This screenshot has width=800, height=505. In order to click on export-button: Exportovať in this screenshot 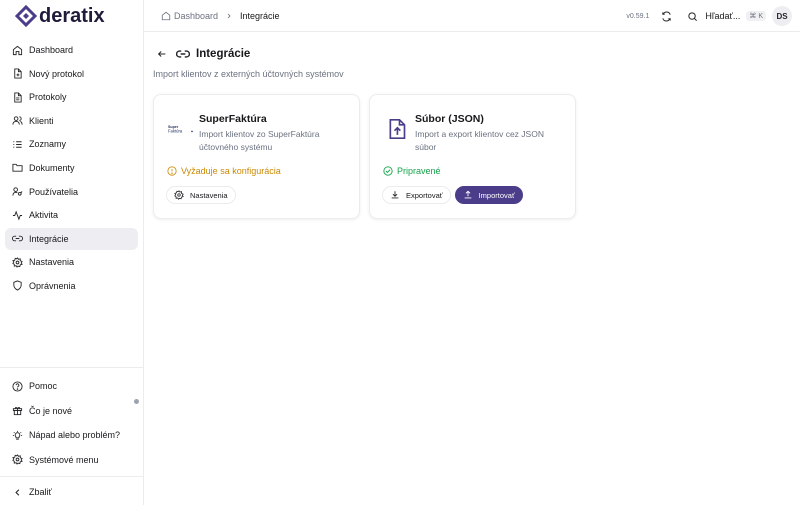, I will do `click(416, 195)`.